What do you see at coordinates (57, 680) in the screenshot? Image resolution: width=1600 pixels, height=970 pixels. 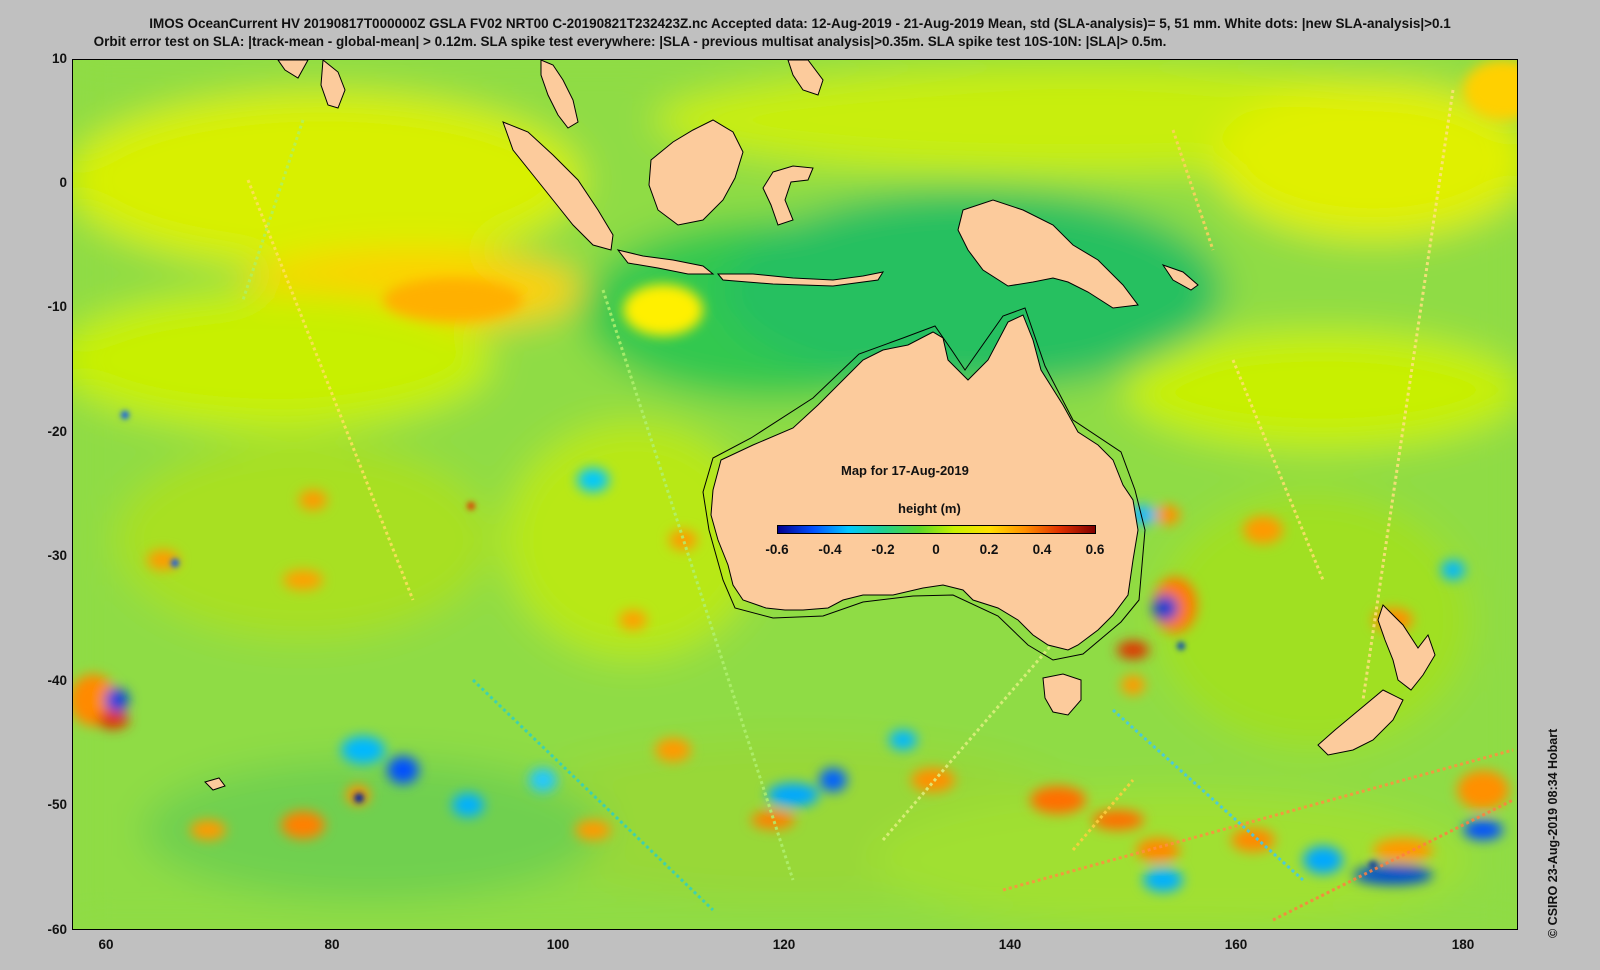 I see `y-tick-minus40: -40` at bounding box center [57, 680].